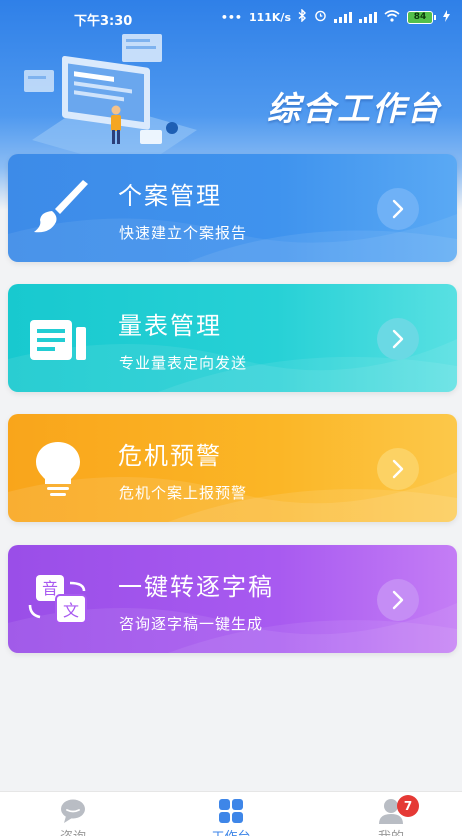  Describe the element at coordinates (392, 17) in the screenshot. I see `wifi-icon` at that location.